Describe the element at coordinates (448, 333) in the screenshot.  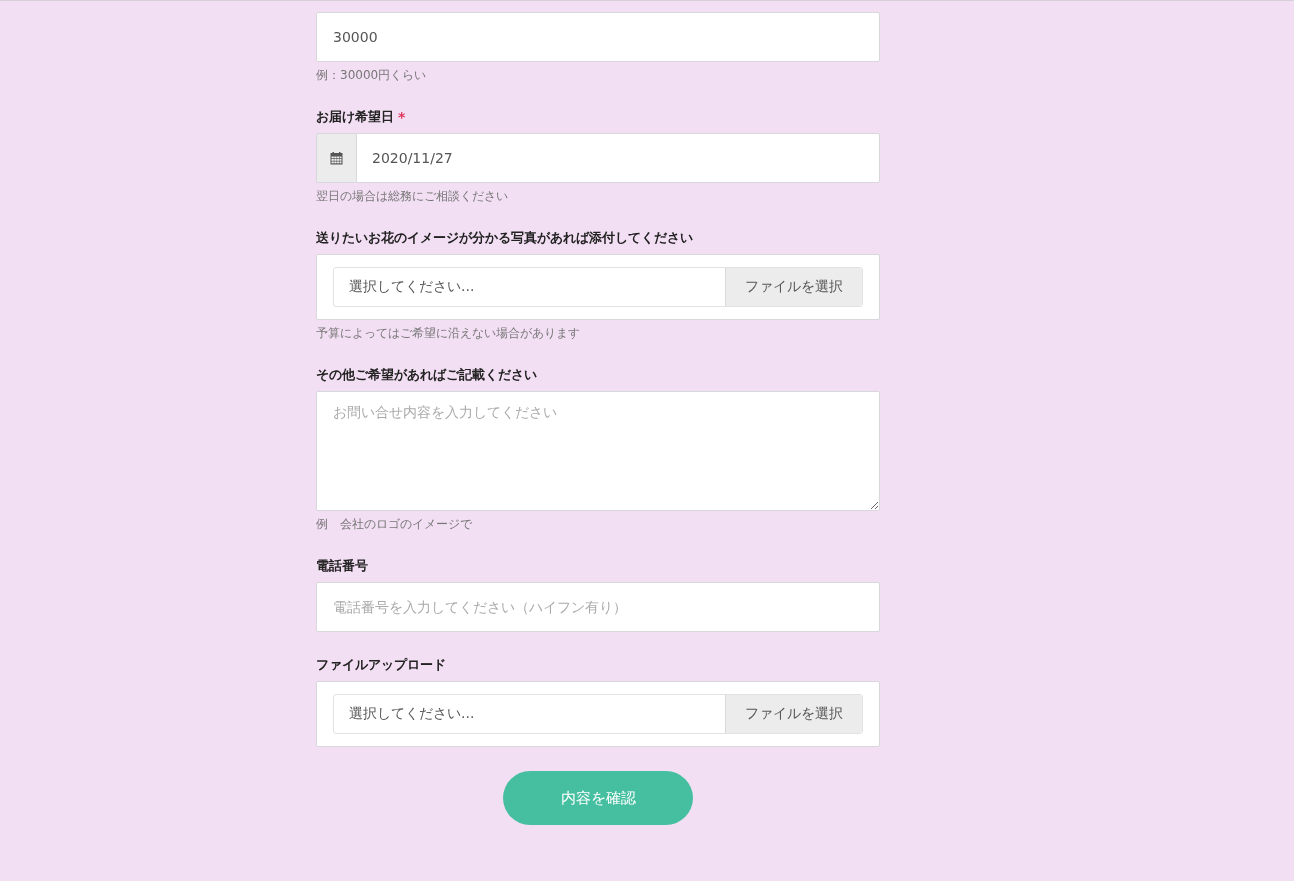
I see `help-text: 予算によってはご希望に沿えない場合があります` at that location.